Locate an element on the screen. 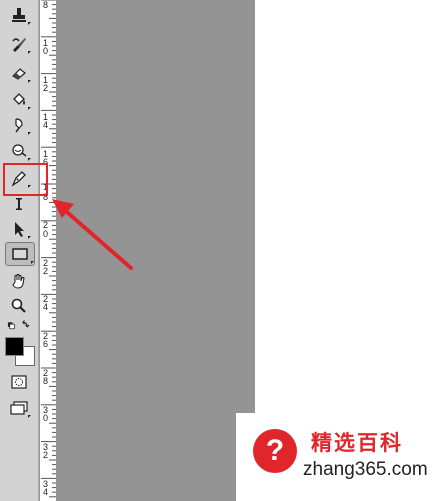 The height and width of the screenshot is (501, 441). question-icon: ? is located at coordinates (275, 451).